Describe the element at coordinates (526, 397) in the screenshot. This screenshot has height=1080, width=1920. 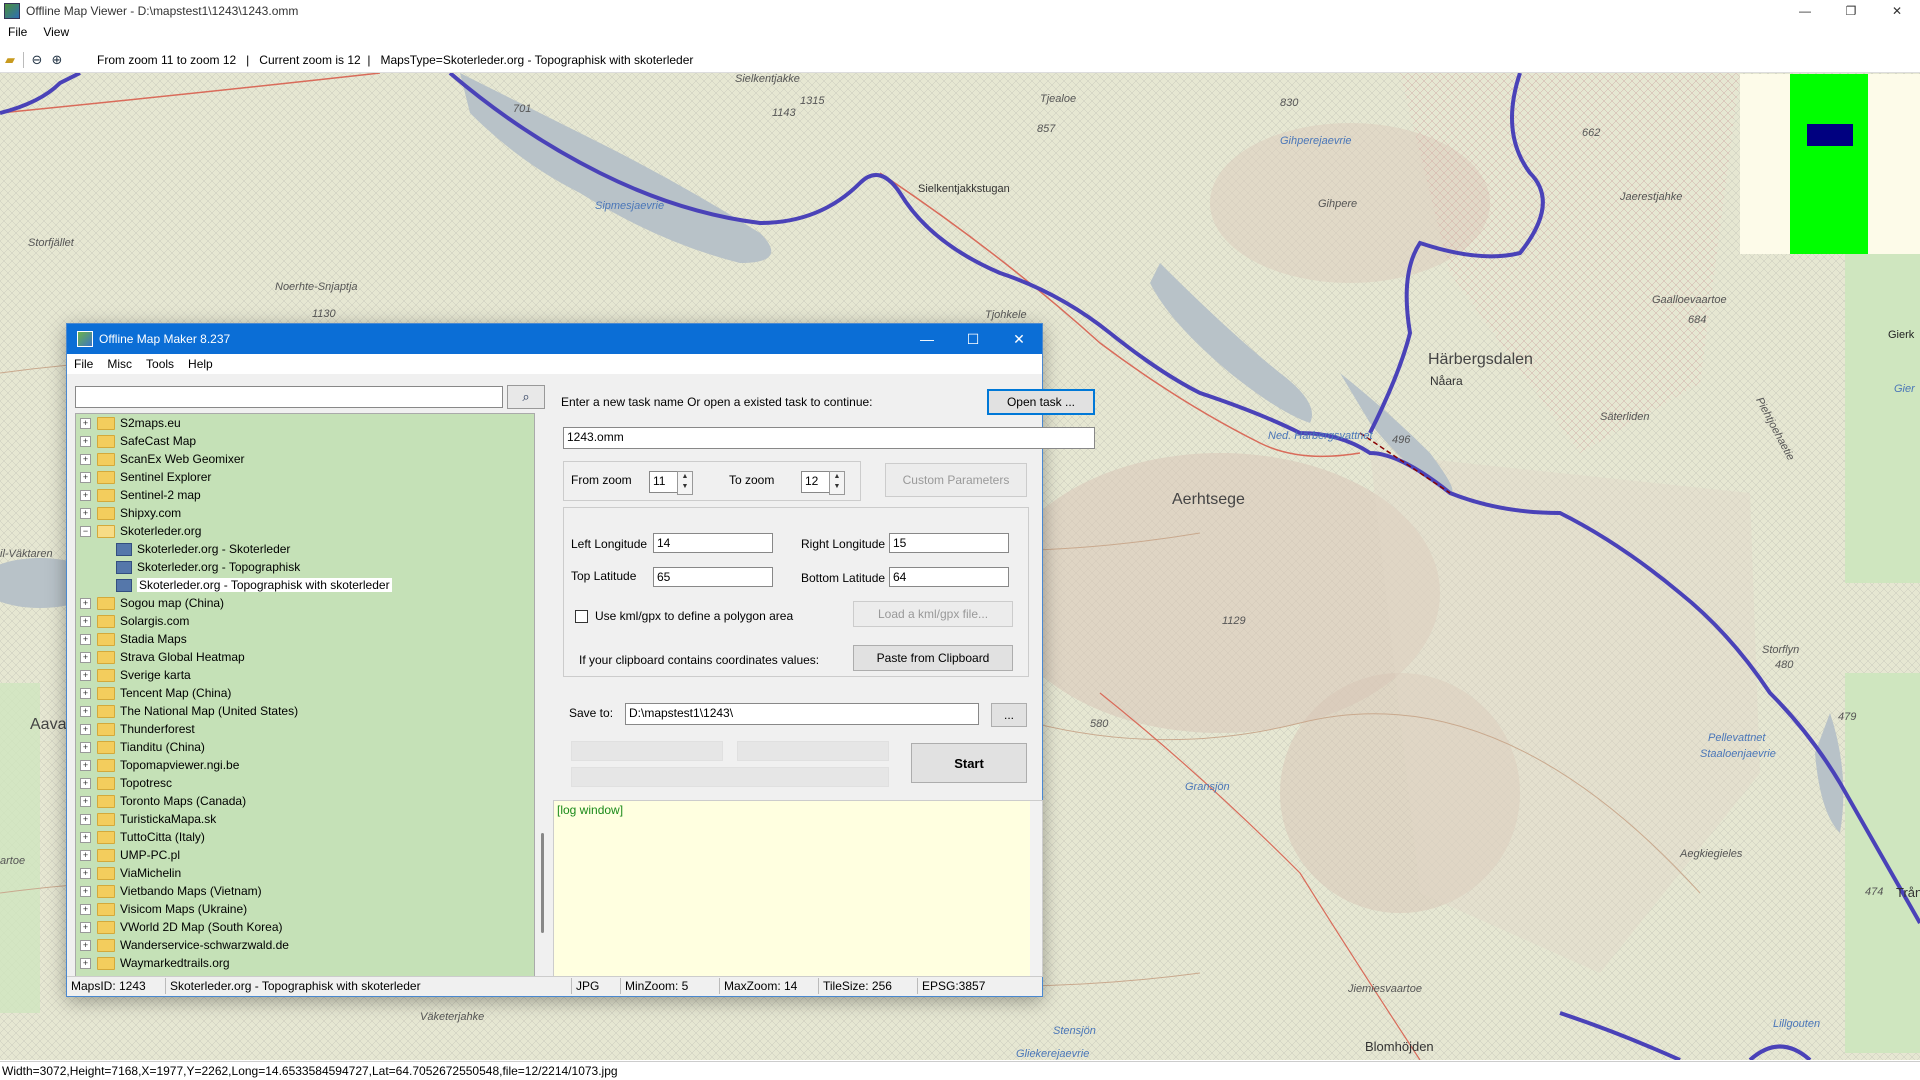
I see `search-button: ⌕` at that location.